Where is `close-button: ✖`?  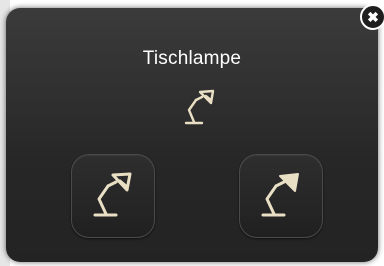 close-button: ✖ is located at coordinates (372, 17).